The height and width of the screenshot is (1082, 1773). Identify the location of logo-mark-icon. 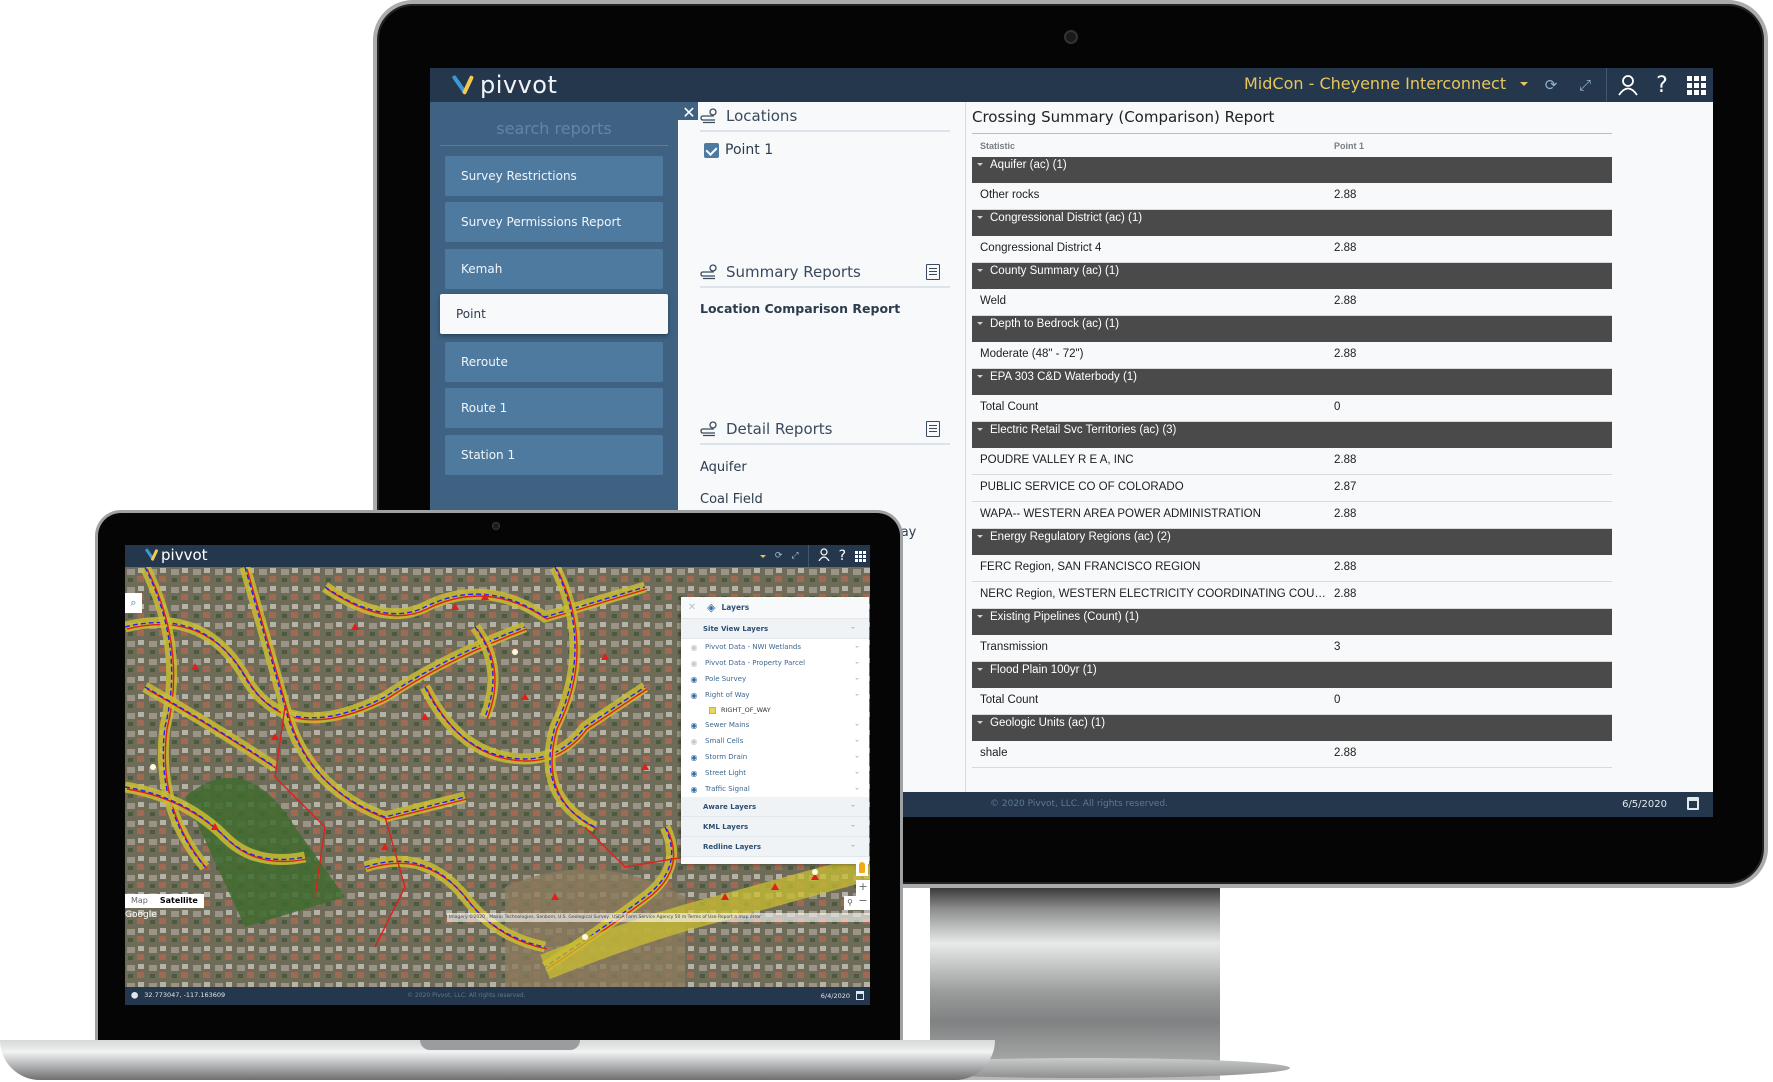
(463, 85).